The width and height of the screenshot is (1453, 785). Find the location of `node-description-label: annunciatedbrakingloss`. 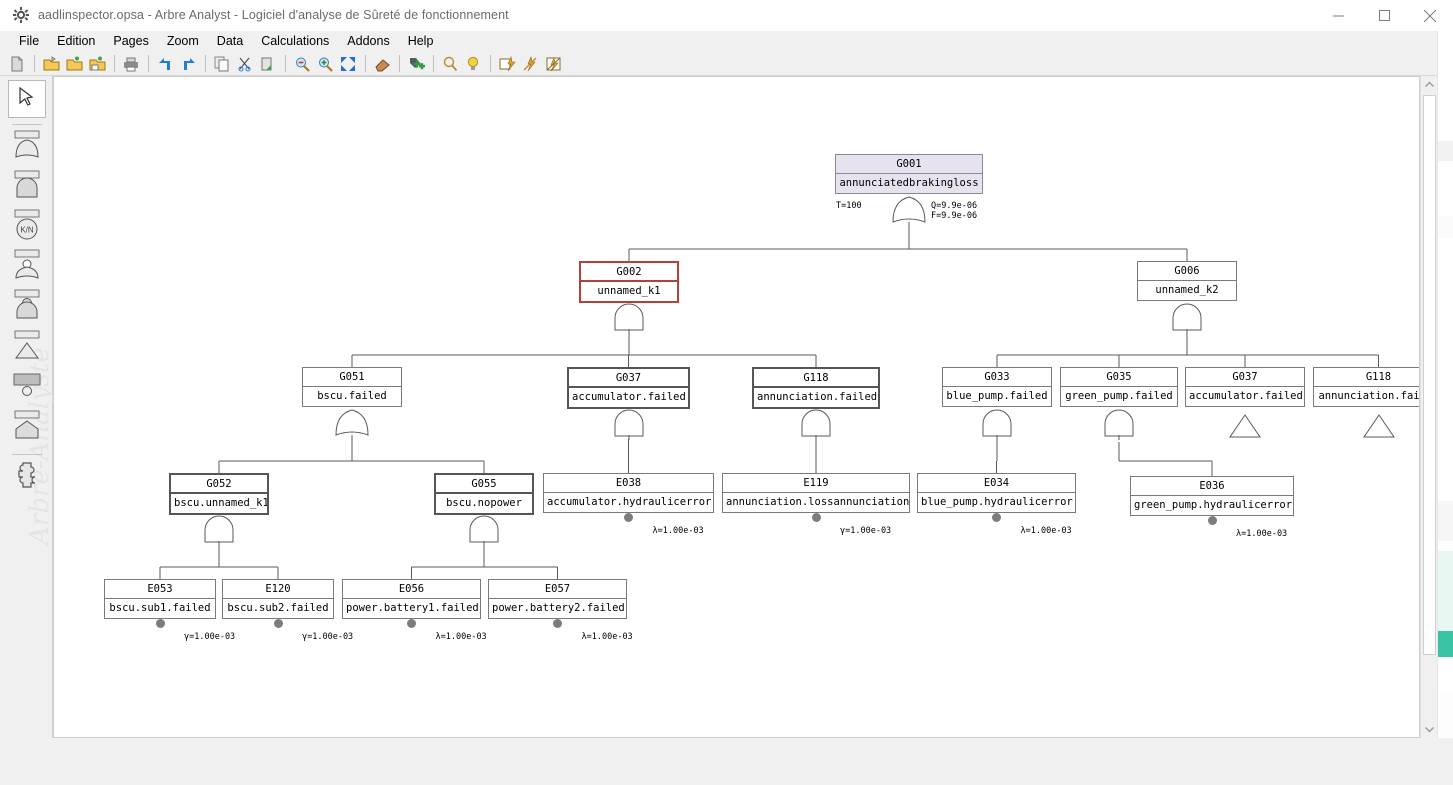

node-description-label: annunciatedbrakingloss is located at coordinates (909, 183).